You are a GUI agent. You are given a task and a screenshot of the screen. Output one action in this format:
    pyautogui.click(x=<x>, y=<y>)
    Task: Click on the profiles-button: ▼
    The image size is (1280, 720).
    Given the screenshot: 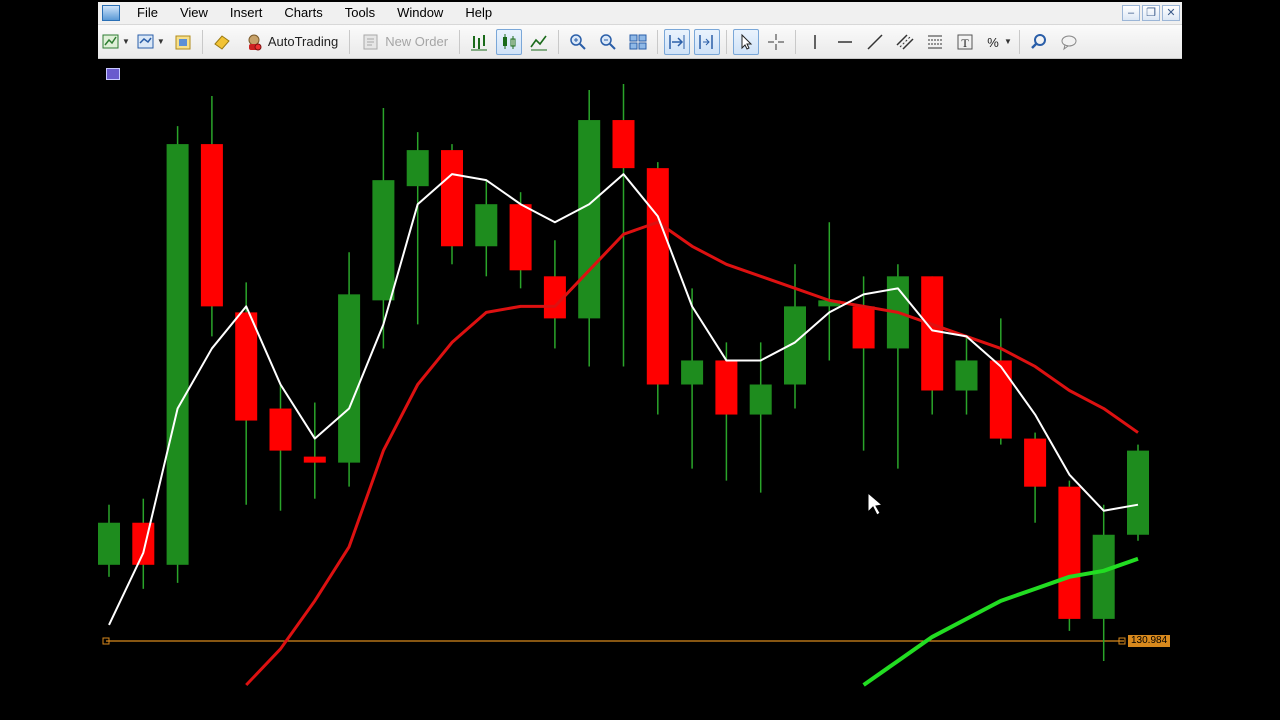 What is the action you would take?
    pyautogui.click(x=150, y=42)
    